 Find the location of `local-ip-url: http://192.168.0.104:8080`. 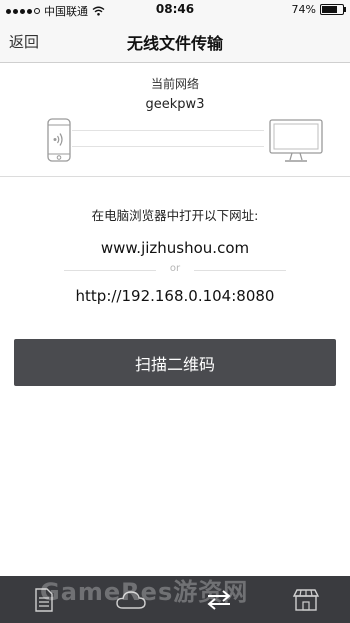

local-ip-url: http://192.168.0.104:8080 is located at coordinates (175, 296).